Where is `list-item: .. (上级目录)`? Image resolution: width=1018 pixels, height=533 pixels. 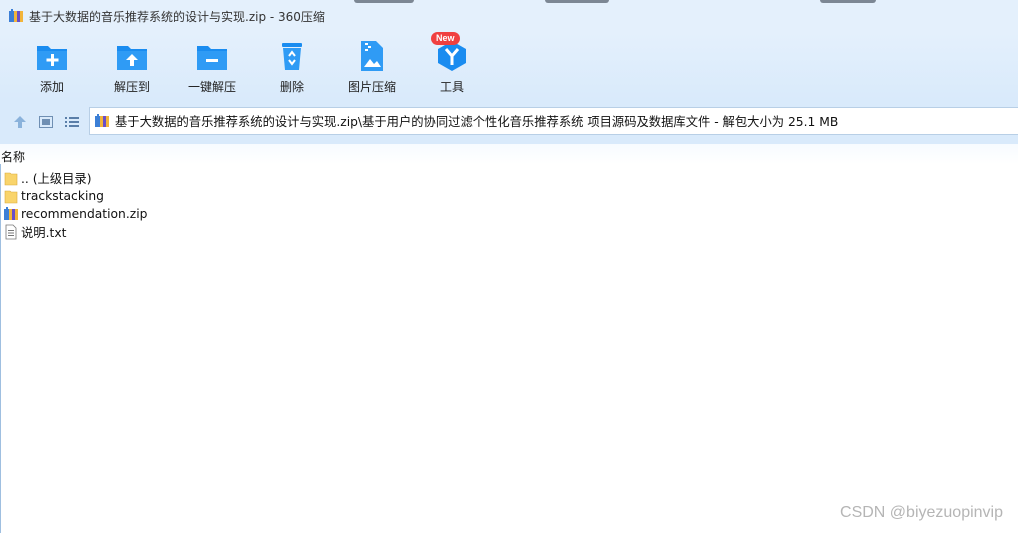 list-item: .. (上级目录) is located at coordinates (47, 178).